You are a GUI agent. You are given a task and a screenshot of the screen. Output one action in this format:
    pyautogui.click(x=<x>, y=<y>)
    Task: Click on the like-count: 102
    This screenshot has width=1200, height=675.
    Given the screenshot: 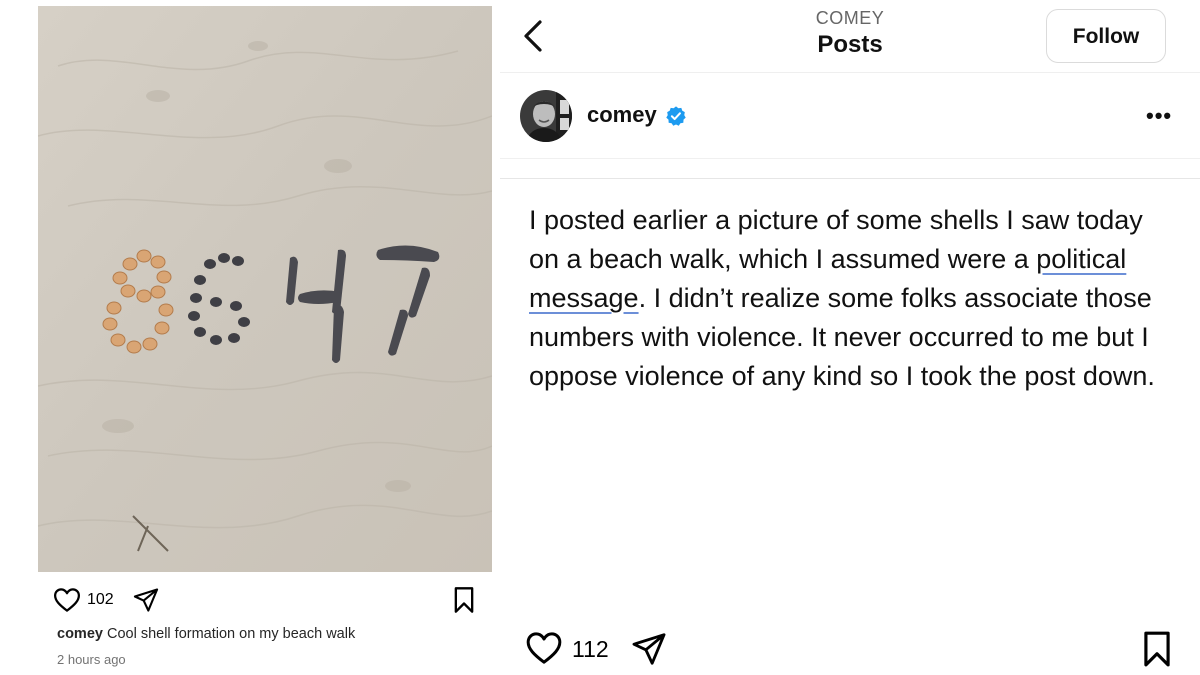 What is the action you would take?
    pyautogui.click(x=100, y=600)
    